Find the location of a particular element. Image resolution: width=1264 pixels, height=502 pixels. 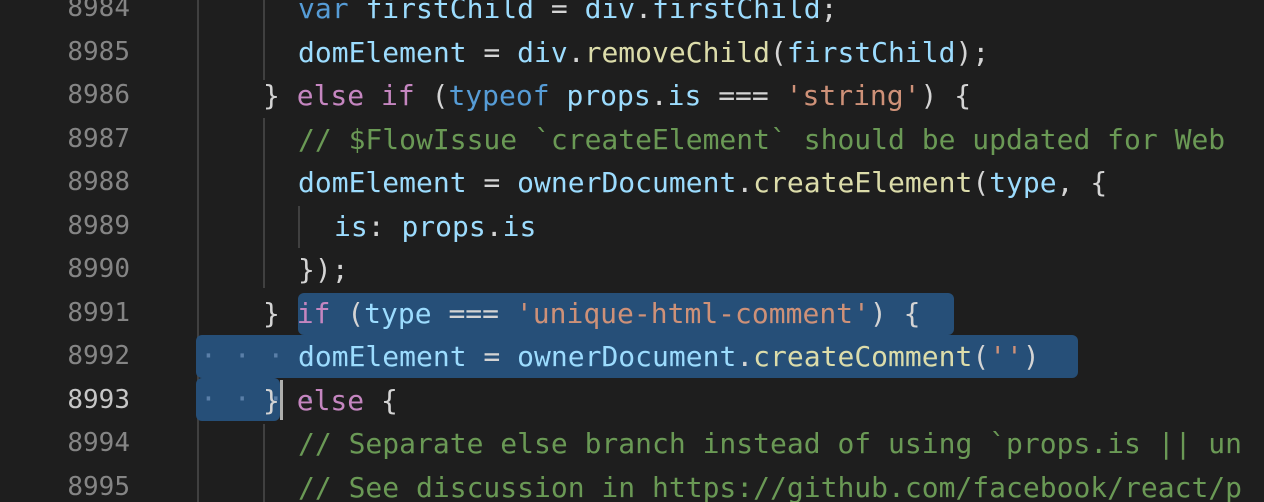

code-text: } else { is located at coordinates (330, 401).